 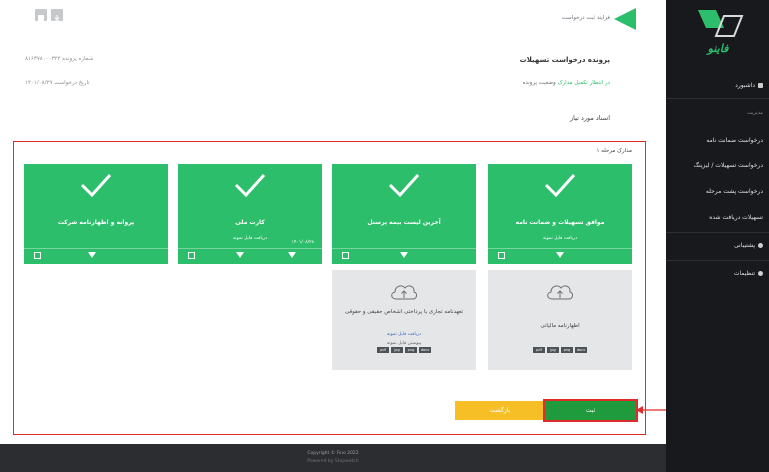 I want to click on submit-button: ثبت, so click(x=590, y=410).